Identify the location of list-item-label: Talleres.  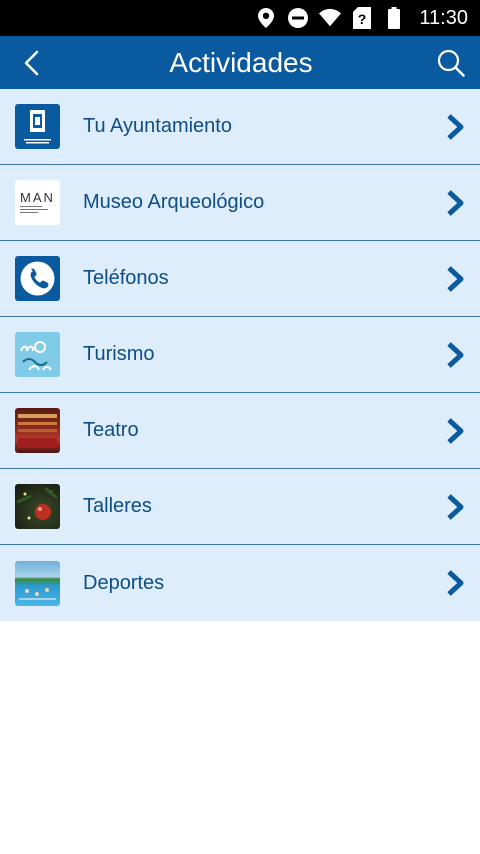
(117, 506).